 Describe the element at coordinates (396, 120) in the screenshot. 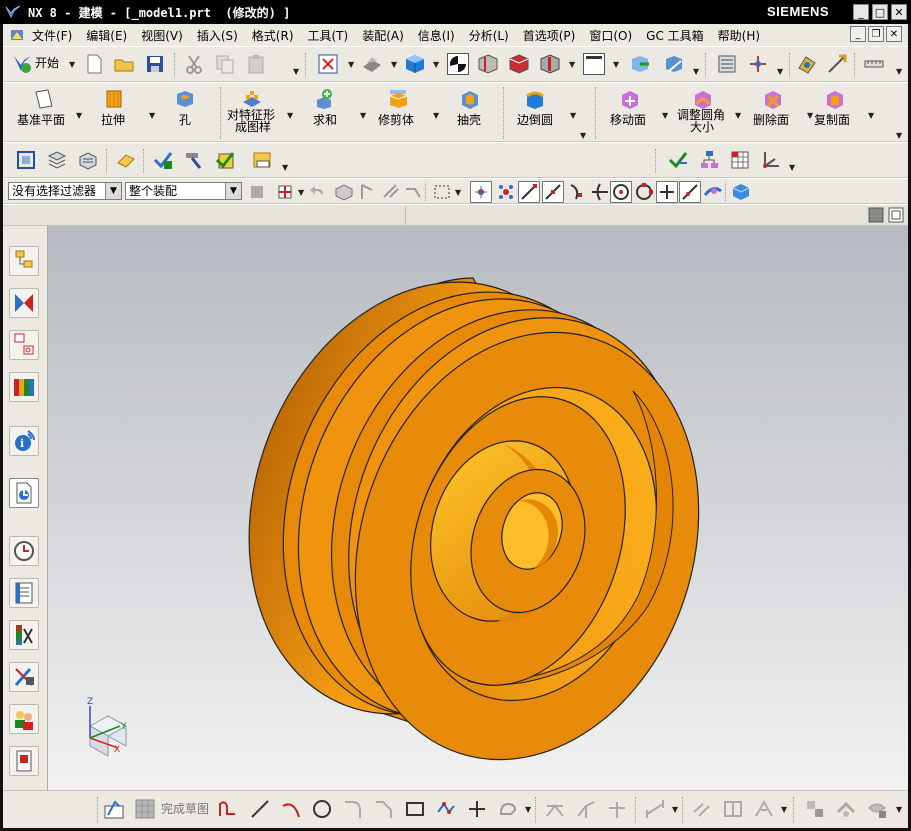

I see `trim-body-button: 修剪体` at that location.